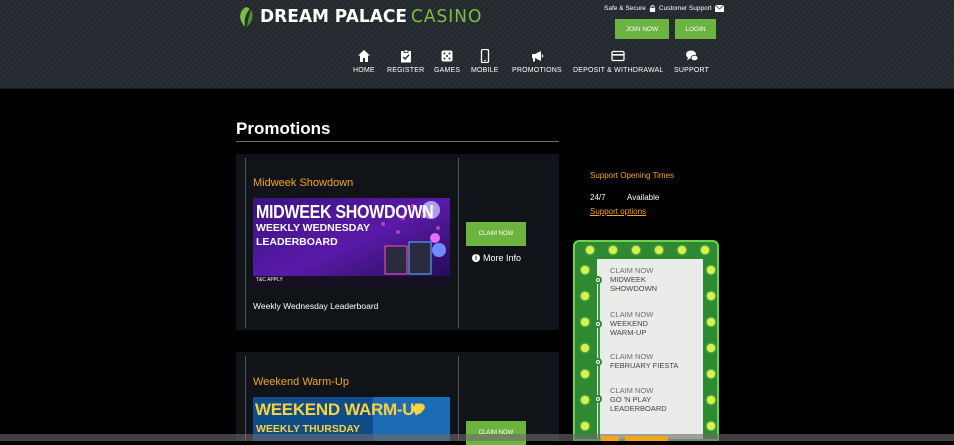 The image size is (954, 445). I want to click on banner-headline: WEEKEND WARM-UP, so click(340, 409).